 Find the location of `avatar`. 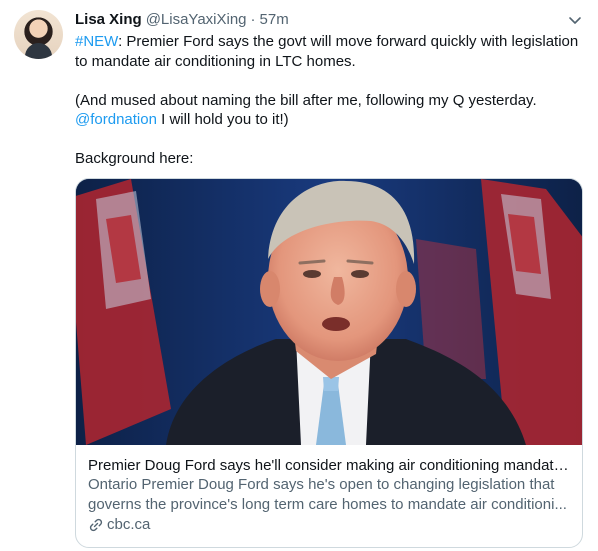

avatar is located at coordinates (38, 34).